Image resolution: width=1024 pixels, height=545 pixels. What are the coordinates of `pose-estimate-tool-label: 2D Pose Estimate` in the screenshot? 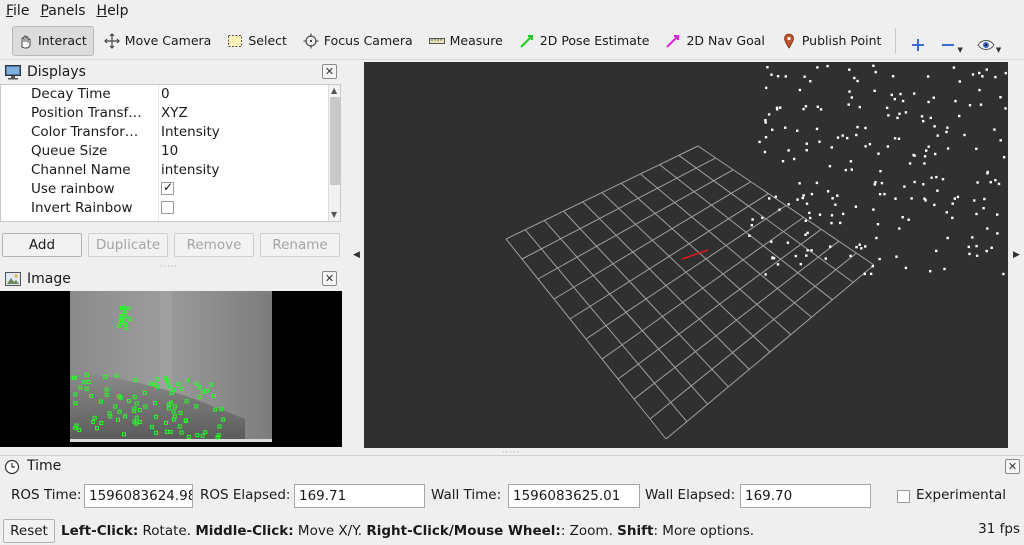 It's located at (594, 40).